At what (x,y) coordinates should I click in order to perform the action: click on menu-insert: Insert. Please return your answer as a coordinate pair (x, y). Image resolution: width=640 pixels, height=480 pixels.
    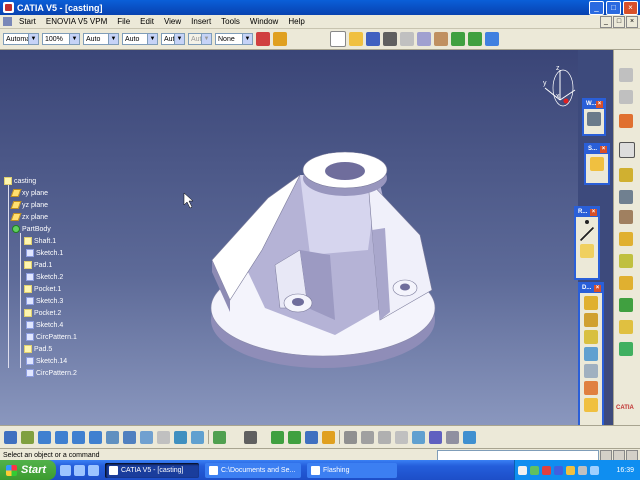
    Looking at the image, I should click on (201, 21).